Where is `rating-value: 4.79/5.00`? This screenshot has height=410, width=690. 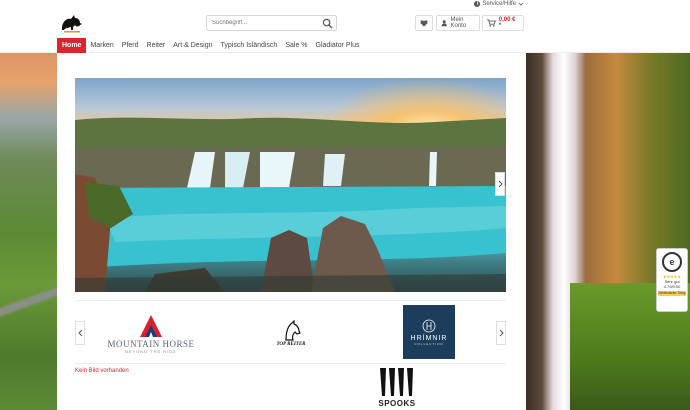
rating-value: 4.79/5.00 is located at coordinates (672, 286).